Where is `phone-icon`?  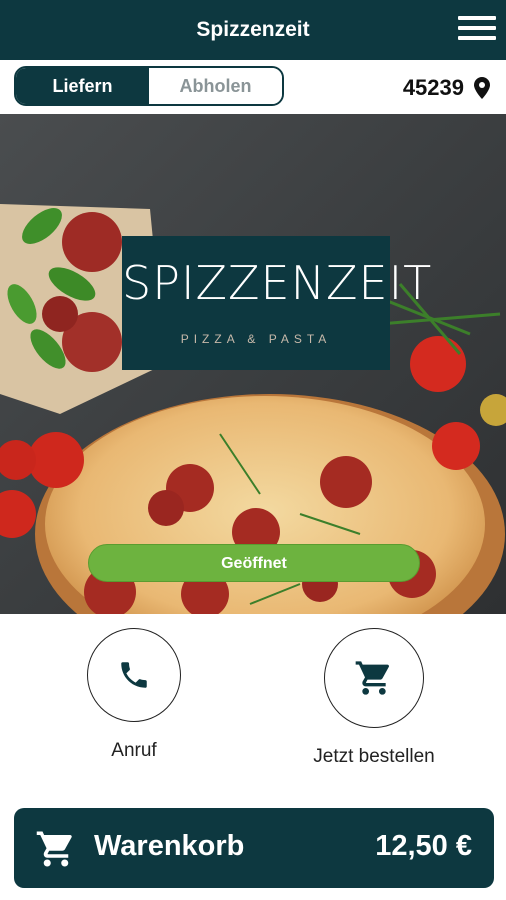
phone-icon is located at coordinates (134, 675).